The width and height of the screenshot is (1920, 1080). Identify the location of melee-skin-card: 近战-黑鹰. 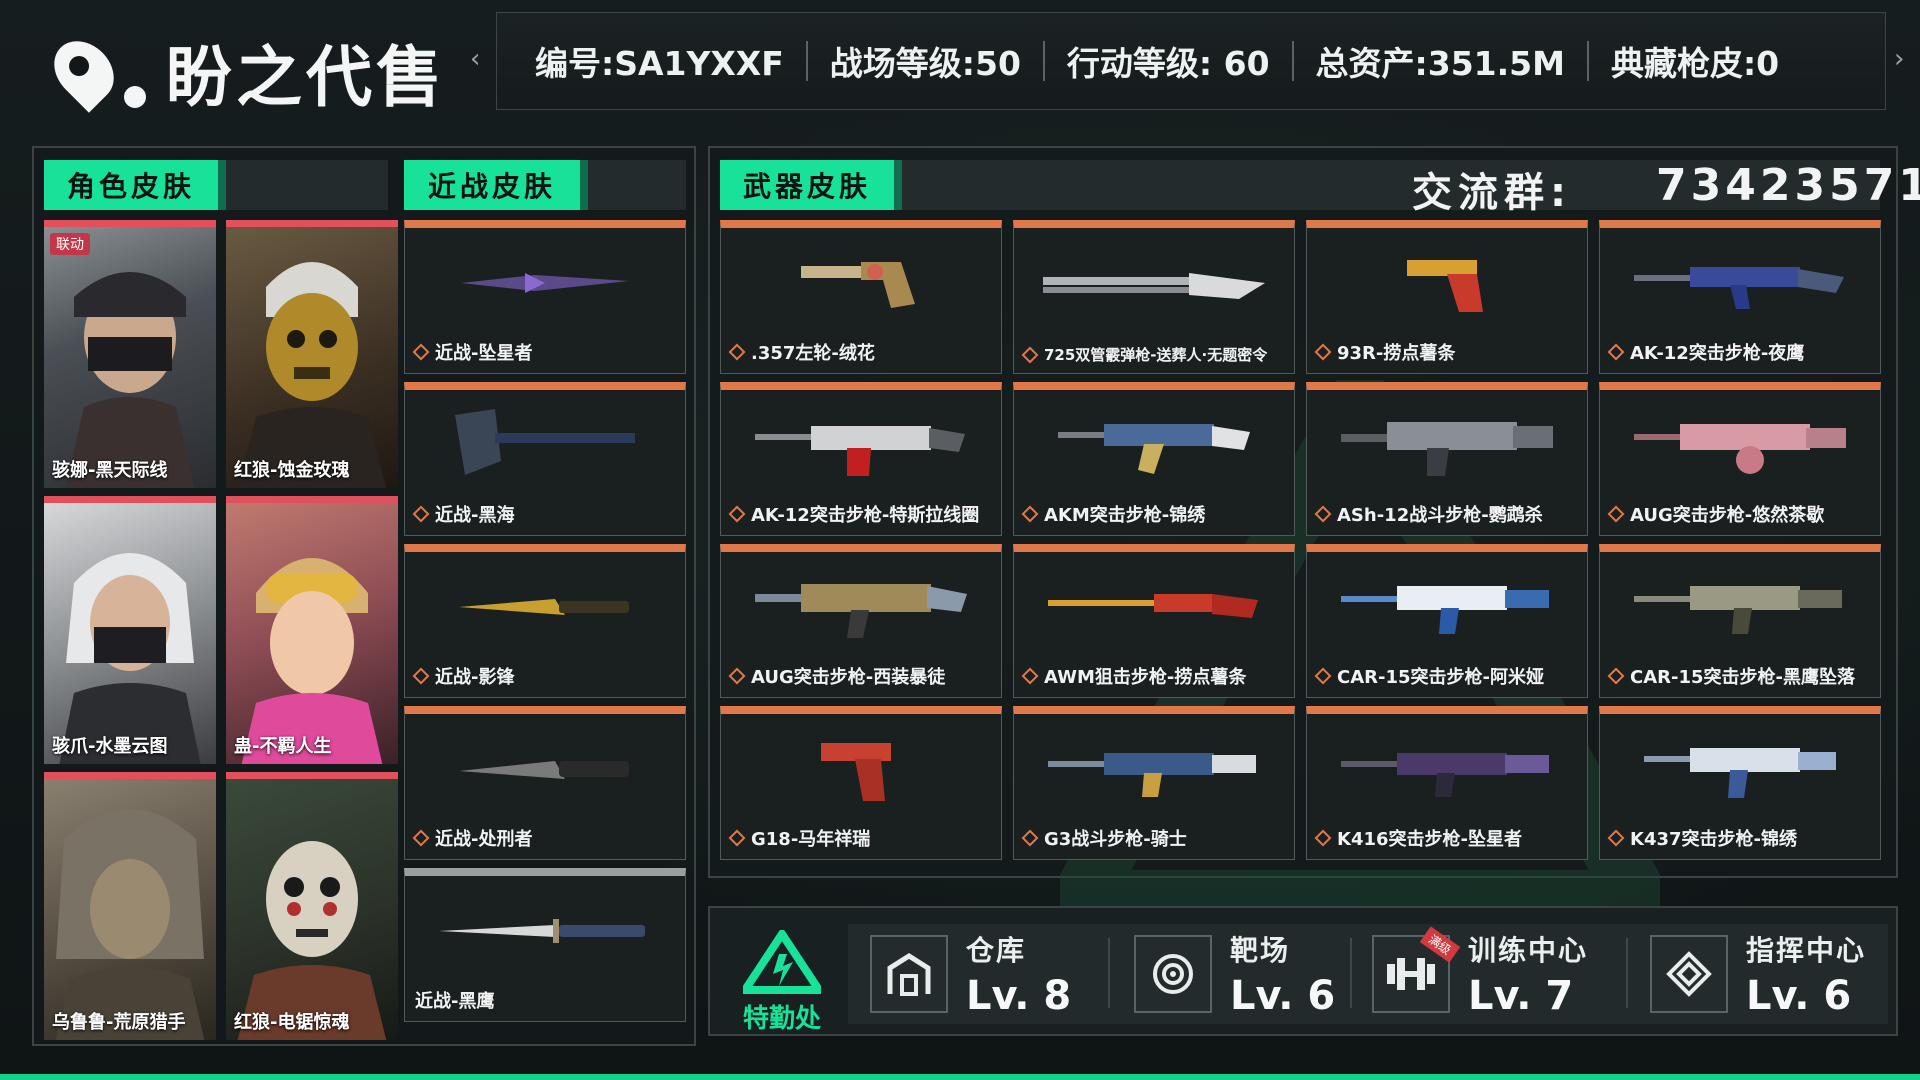
(545, 945).